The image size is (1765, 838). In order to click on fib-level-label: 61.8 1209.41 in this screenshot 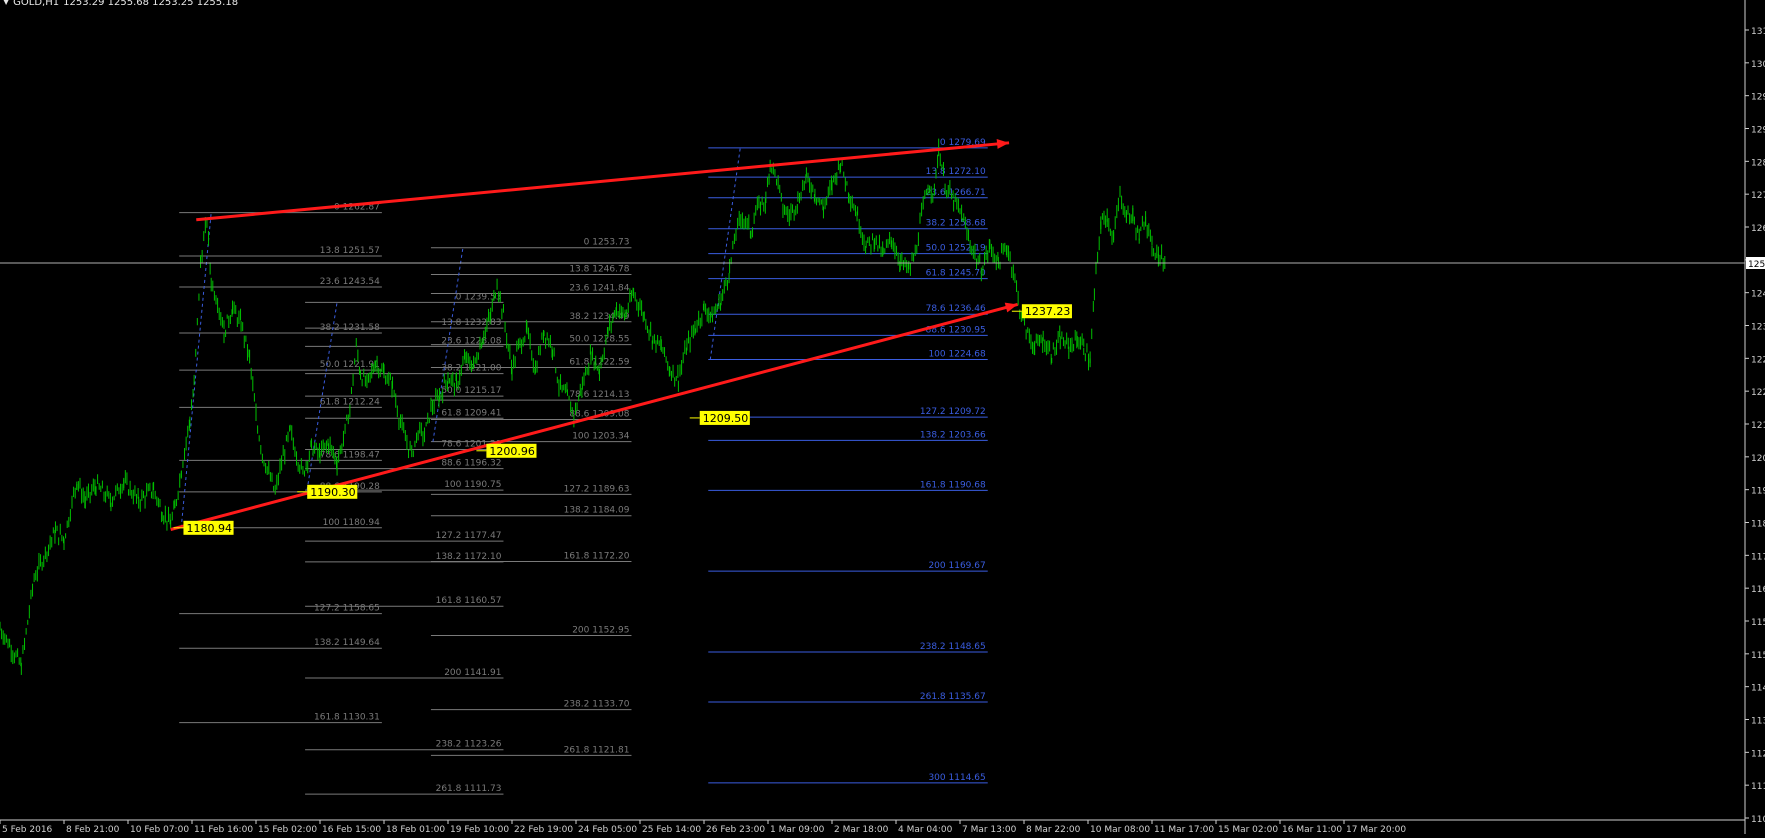, I will do `click(471, 413)`.